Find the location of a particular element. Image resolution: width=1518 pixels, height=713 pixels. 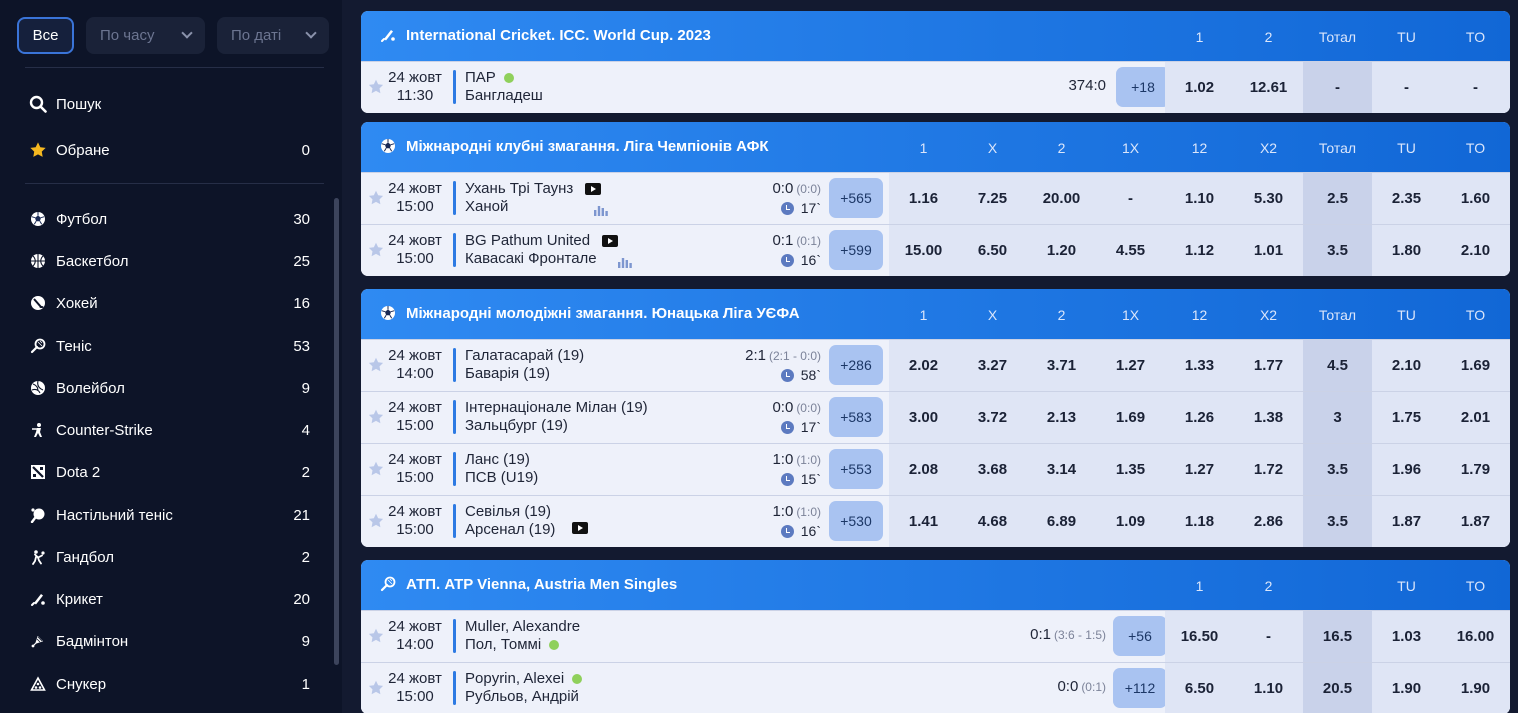

odd-cell: 1.96 is located at coordinates (1406, 469).